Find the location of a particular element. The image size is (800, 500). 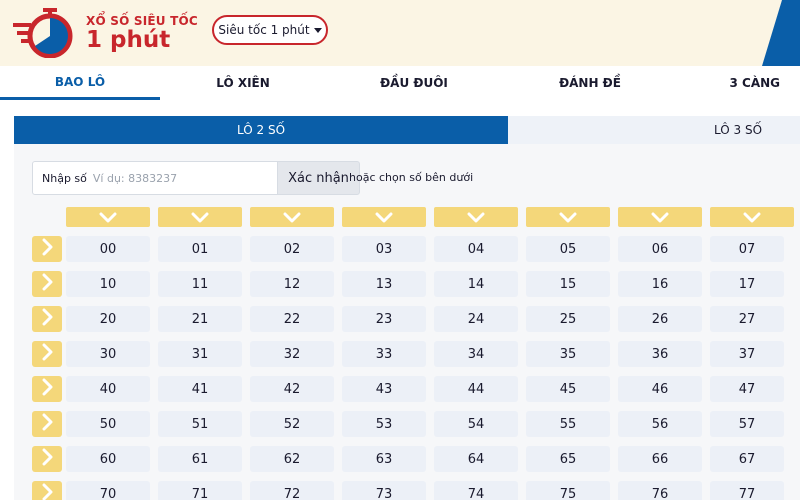

number-cell: 27 is located at coordinates (747, 319).